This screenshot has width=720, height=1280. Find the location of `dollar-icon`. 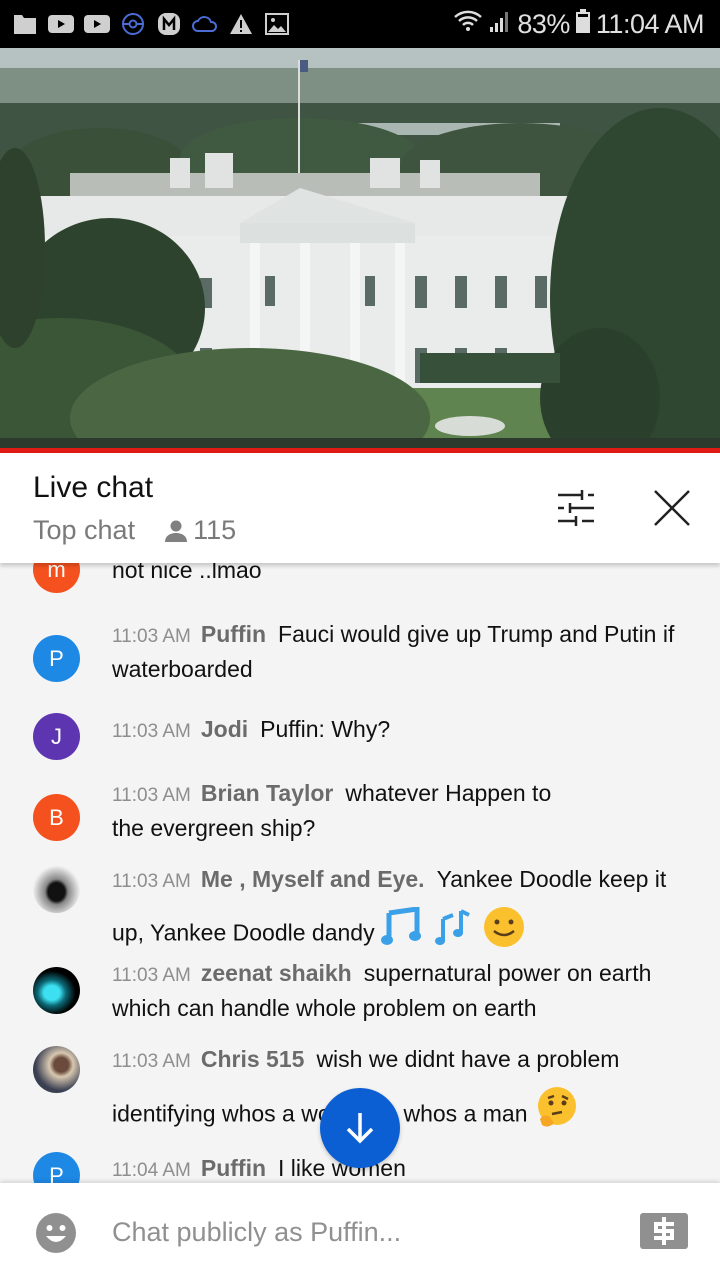

dollar-icon is located at coordinates (664, 1231).